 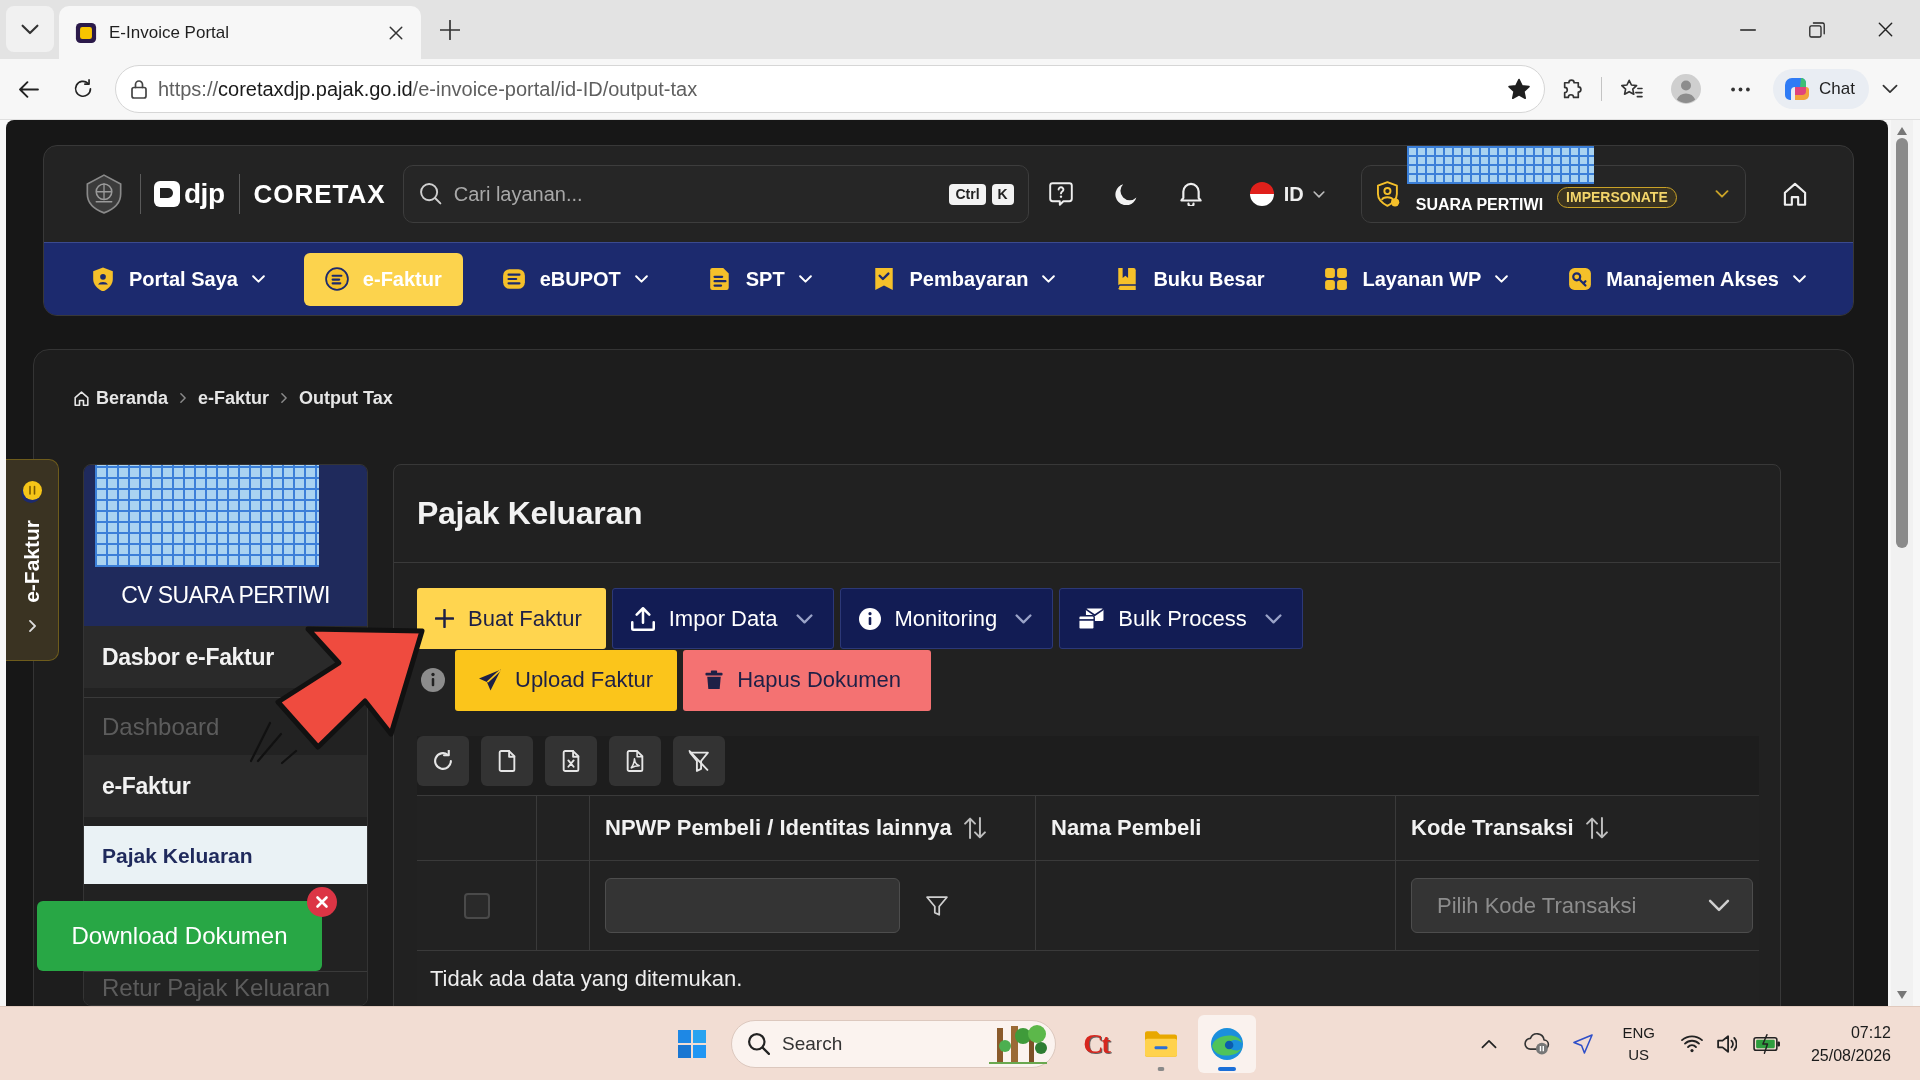 I want to click on breadcrumb-link: Beranda, so click(x=121, y=398).